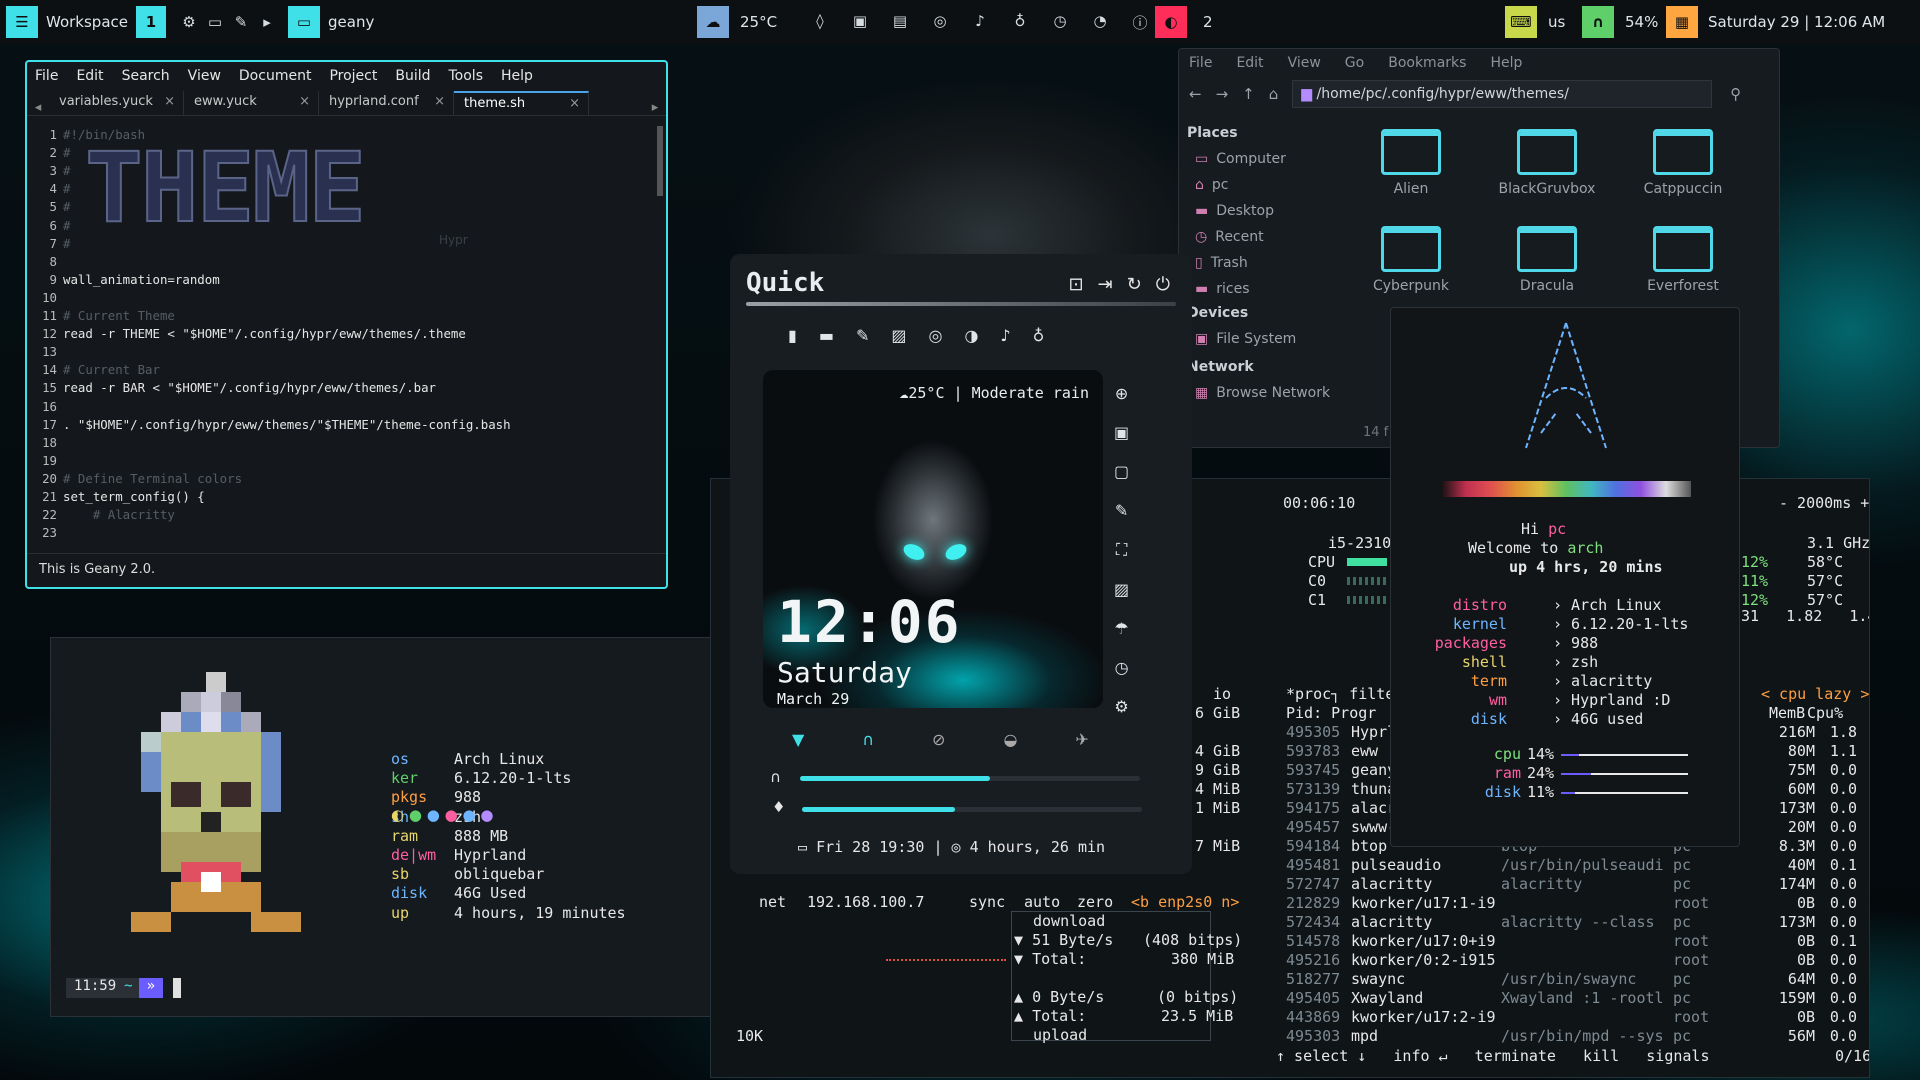  I want to click on color-picker-icon: ✎, so click(1121, 510).